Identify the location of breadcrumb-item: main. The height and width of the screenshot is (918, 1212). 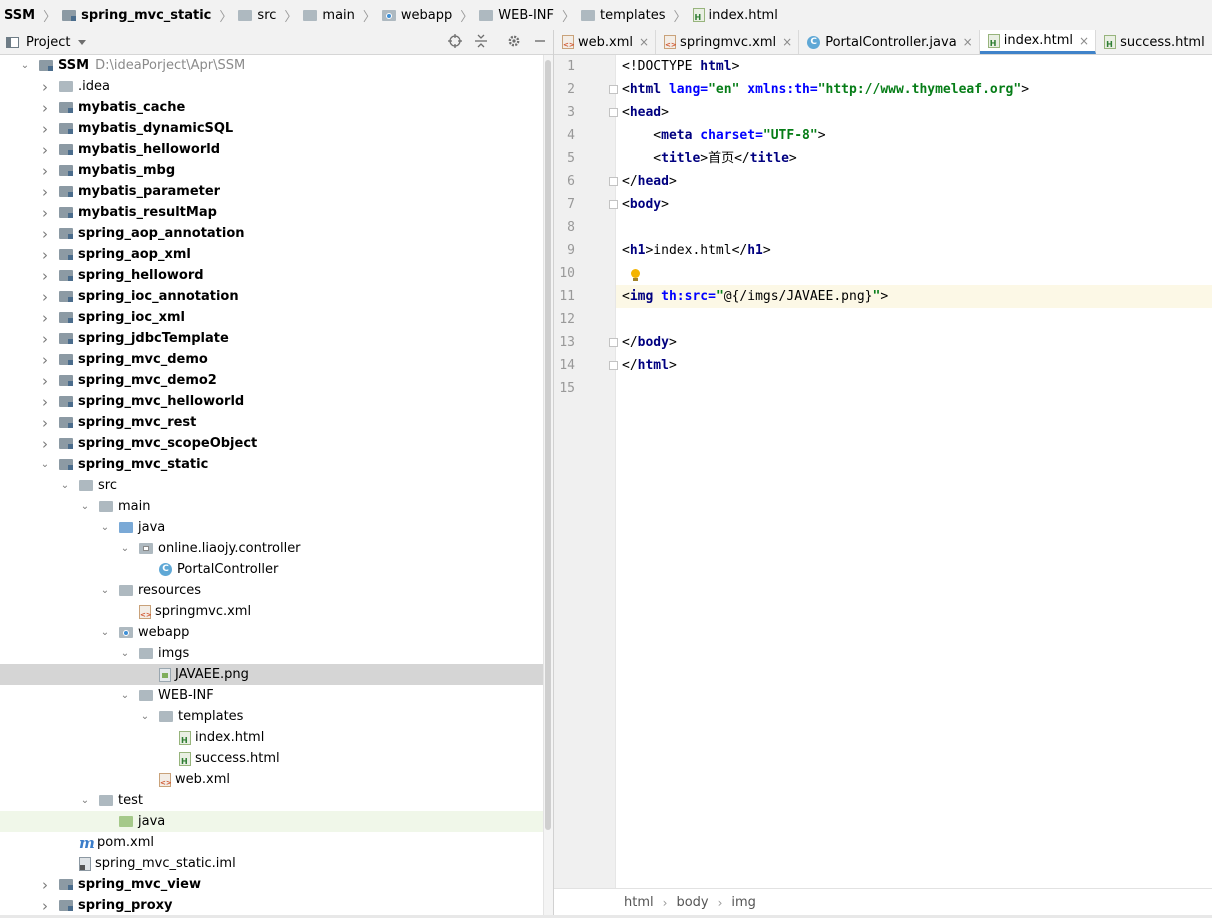
(328, 15).